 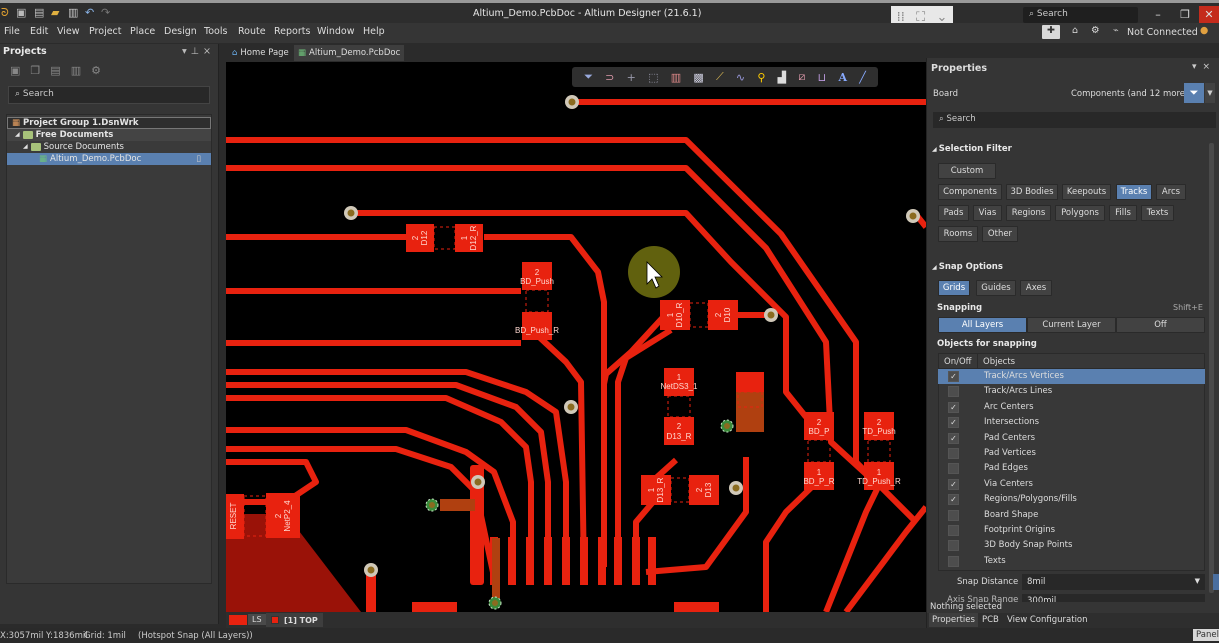 I want to click on tab-altium-demo-pcbdoc: ▦ Altium_Demo.PcbDoc, so click(x=349, y=53).